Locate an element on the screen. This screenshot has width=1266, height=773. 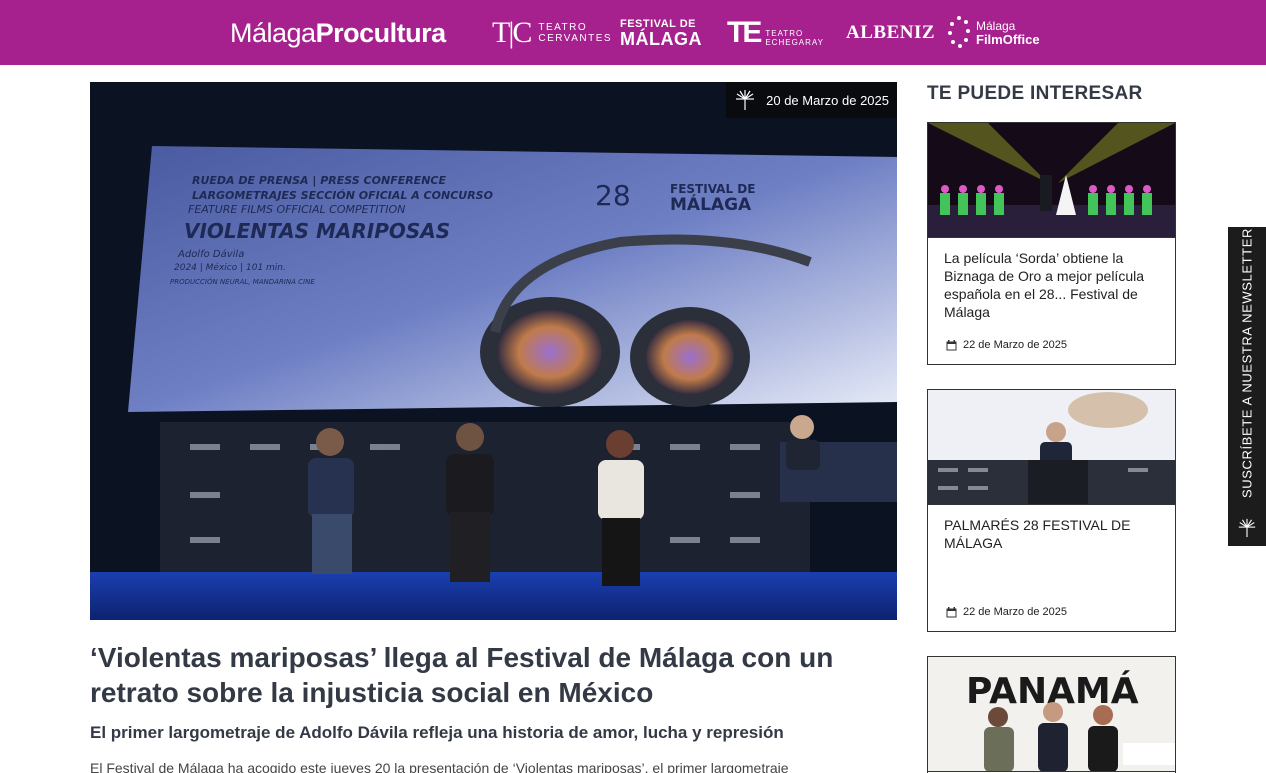
screen-details: 2024 | México | 101 min. is located at coordinates (230, 267).